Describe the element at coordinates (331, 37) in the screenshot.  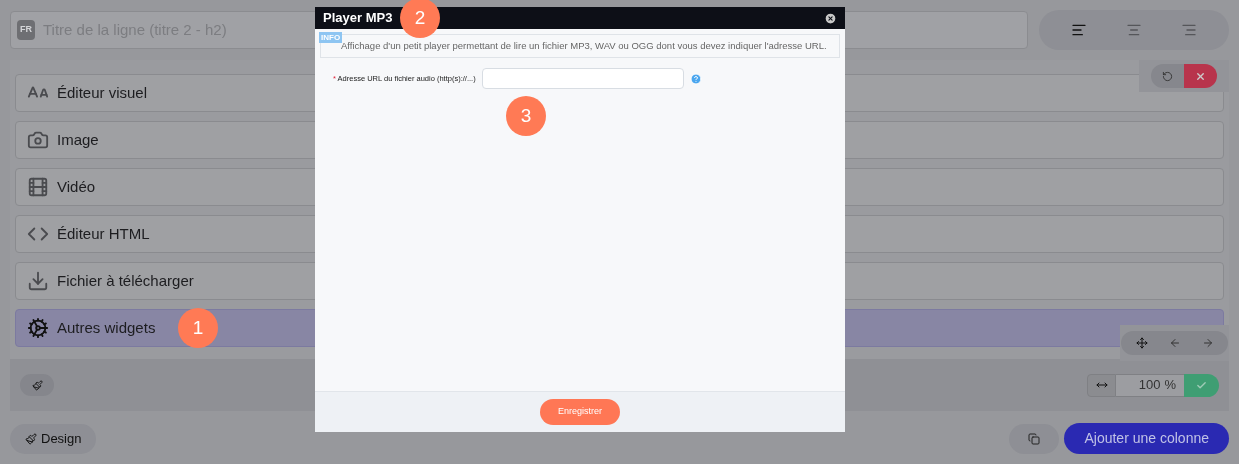
I see `info-badge: INFO` at that location.